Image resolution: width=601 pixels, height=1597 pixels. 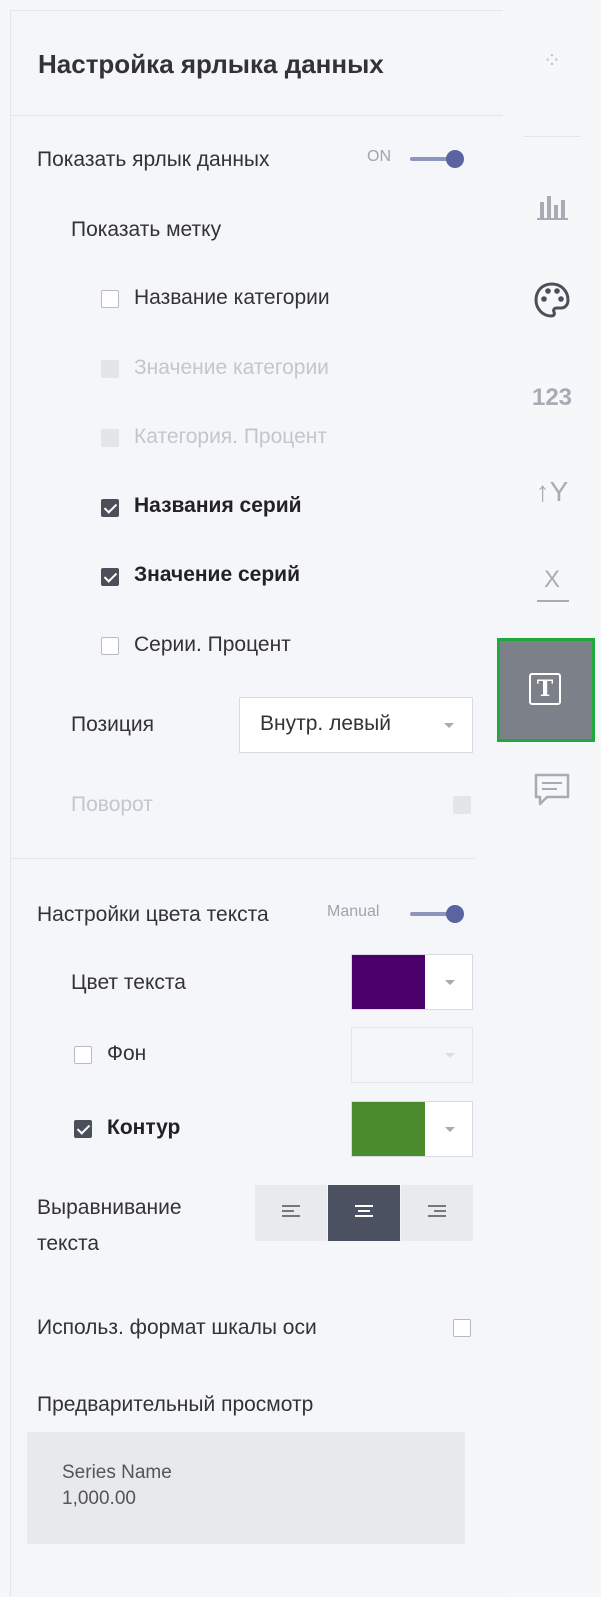 I want to click on y-axis-icon: ↑Y, so click(x=552, y=492).